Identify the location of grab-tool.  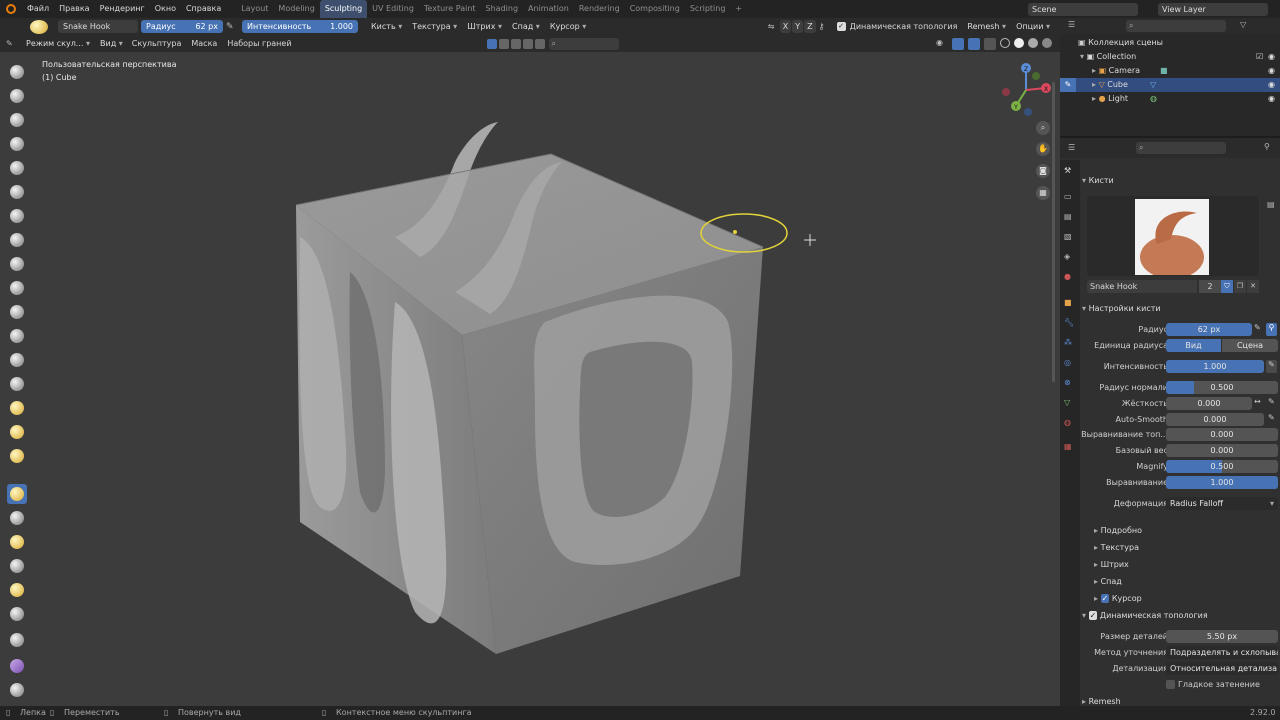
(17, 432).